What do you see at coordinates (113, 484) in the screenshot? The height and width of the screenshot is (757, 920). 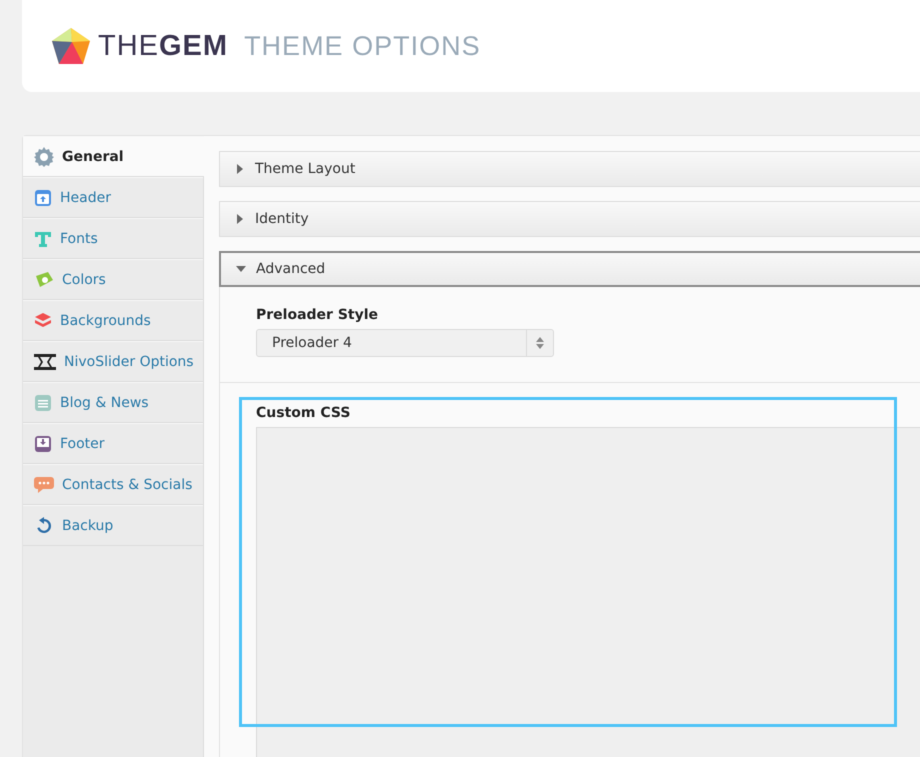 I see `sidebar-item: Contacts & Socials` at bounding box center [113, 484].